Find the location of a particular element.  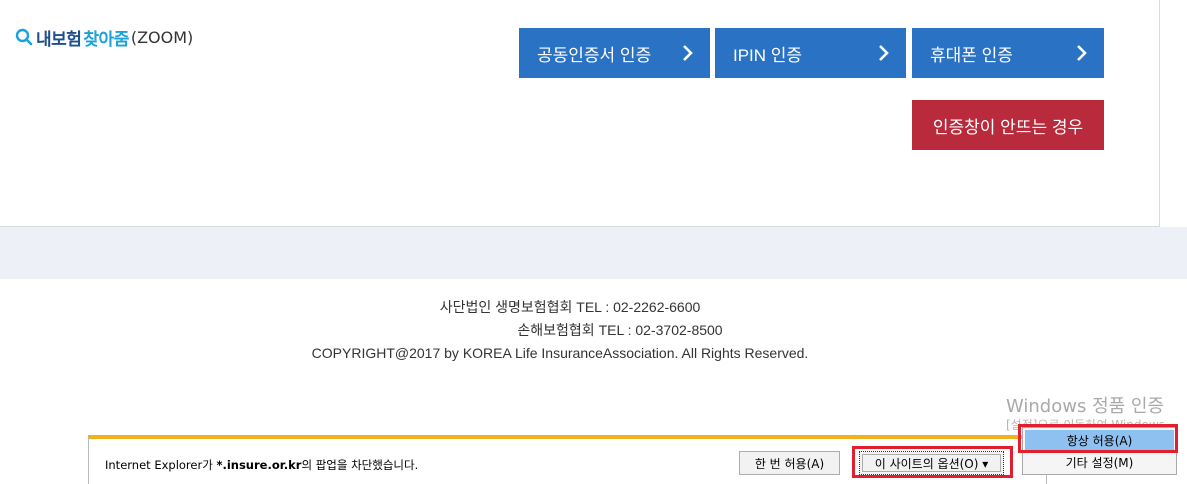

menu-item-more-settings: 기타 설정(M) is located at coordinates (1099, 462).